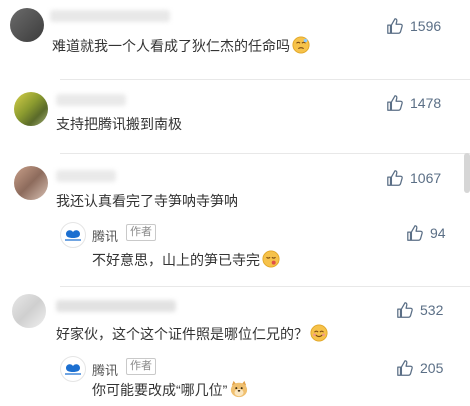  I want to click on comment-text: 难道就我一个人看成了狄仁杰的任命吗, so click(181, 45).